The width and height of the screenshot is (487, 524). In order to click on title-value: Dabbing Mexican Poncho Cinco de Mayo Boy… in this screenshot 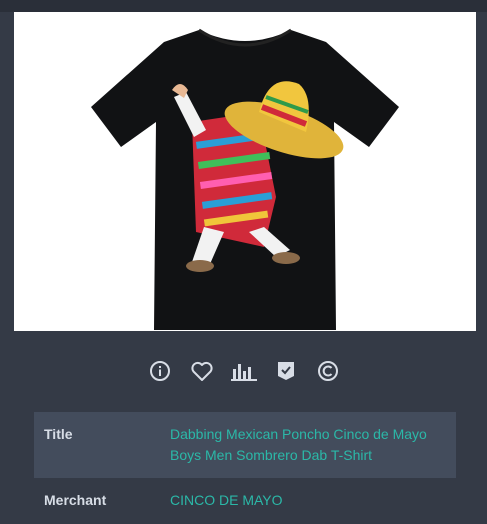, I will do `click(308, 445)`.